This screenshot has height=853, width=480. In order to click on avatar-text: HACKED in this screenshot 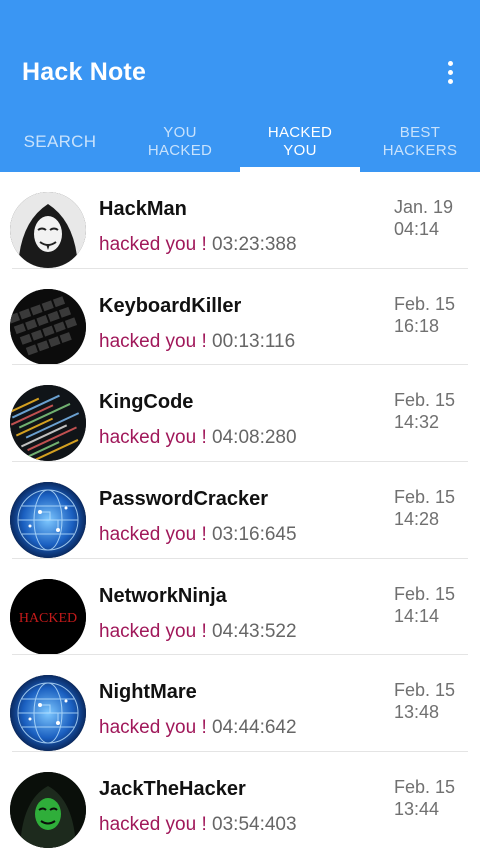, I will do `click(48, 618)`.